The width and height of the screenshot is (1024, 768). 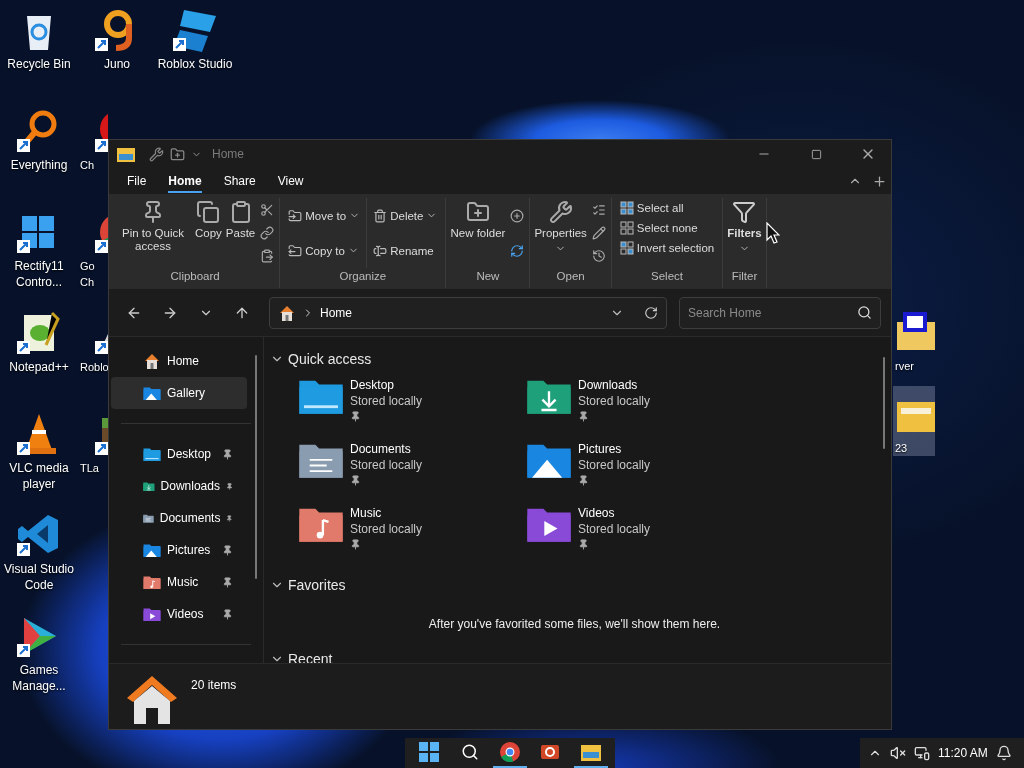 I want to click on group-label: Filter, so click(x=744, y=276).